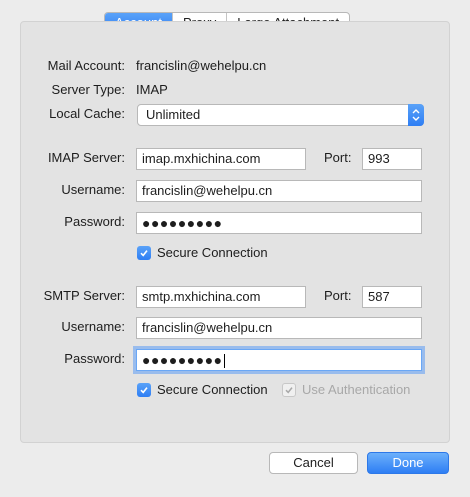 The width and height of the screenshot is (470, 497). I want to click on local-cache-select: Unlimited, so click(280, 115).